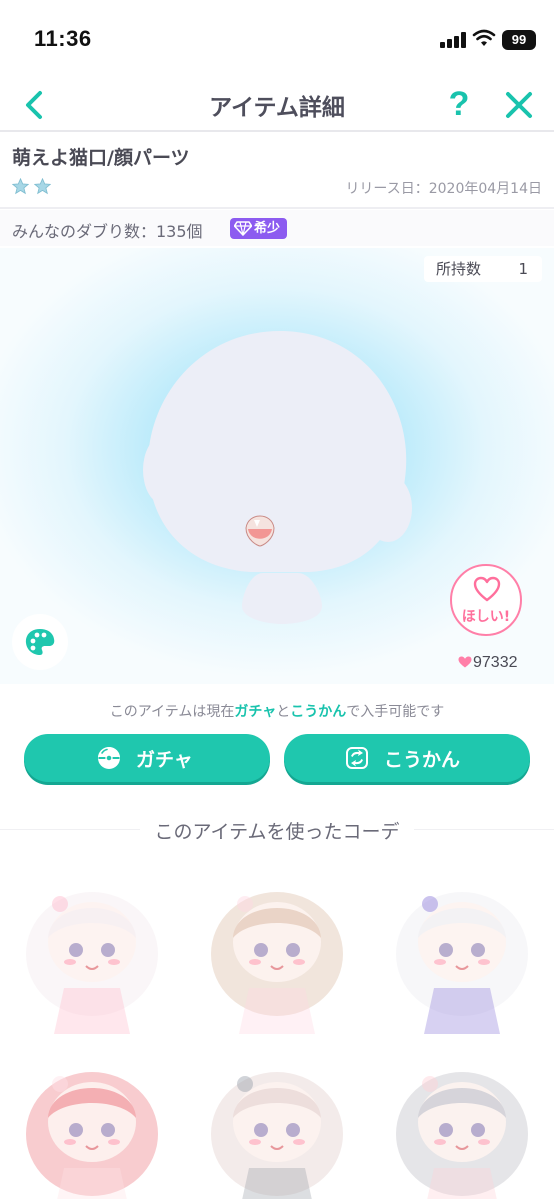  Describe the element at coordinates (101, 158) in the screenshot. I see `item-name: 萌えよ猫口/顔パーツ` at that location.